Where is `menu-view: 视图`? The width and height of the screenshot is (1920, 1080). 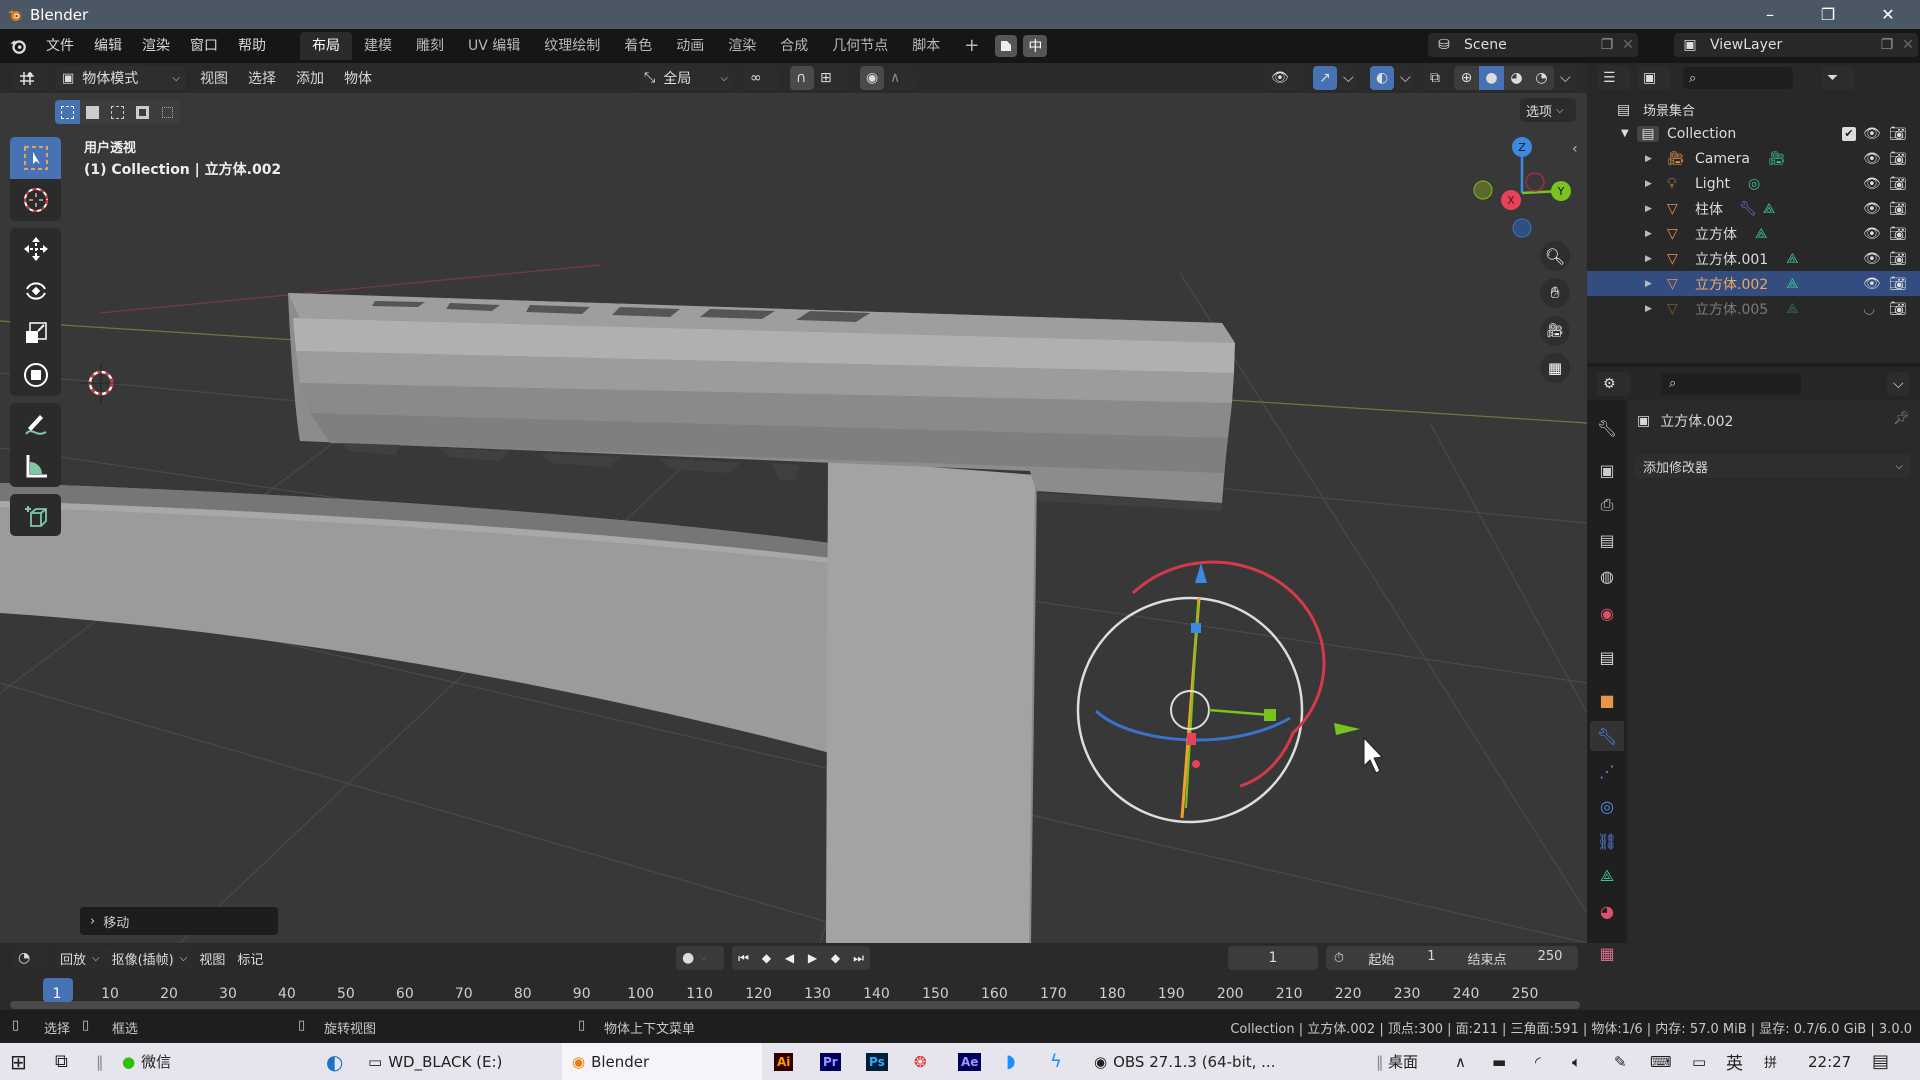 menu-view: 视图 is located at coordinates (214, 78).